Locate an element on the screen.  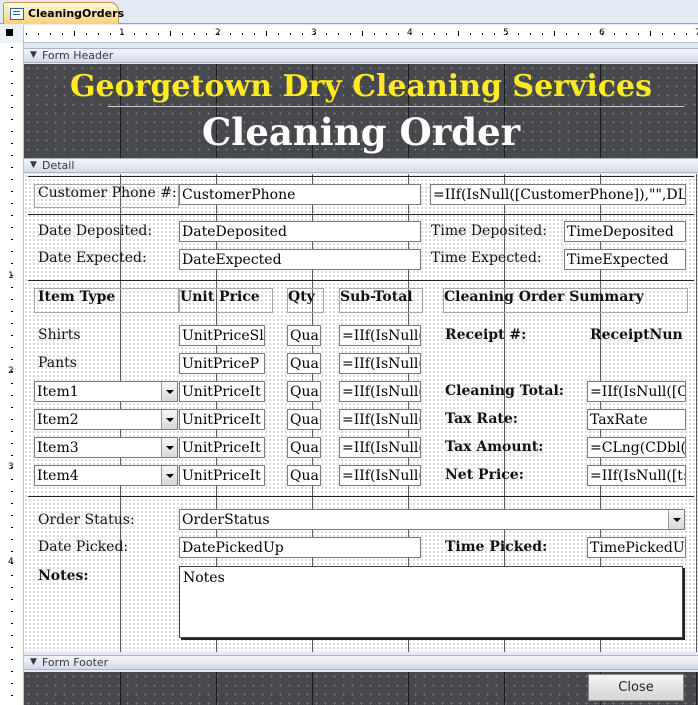
item1-combo: Item1 is located at coordinates (106, 391).